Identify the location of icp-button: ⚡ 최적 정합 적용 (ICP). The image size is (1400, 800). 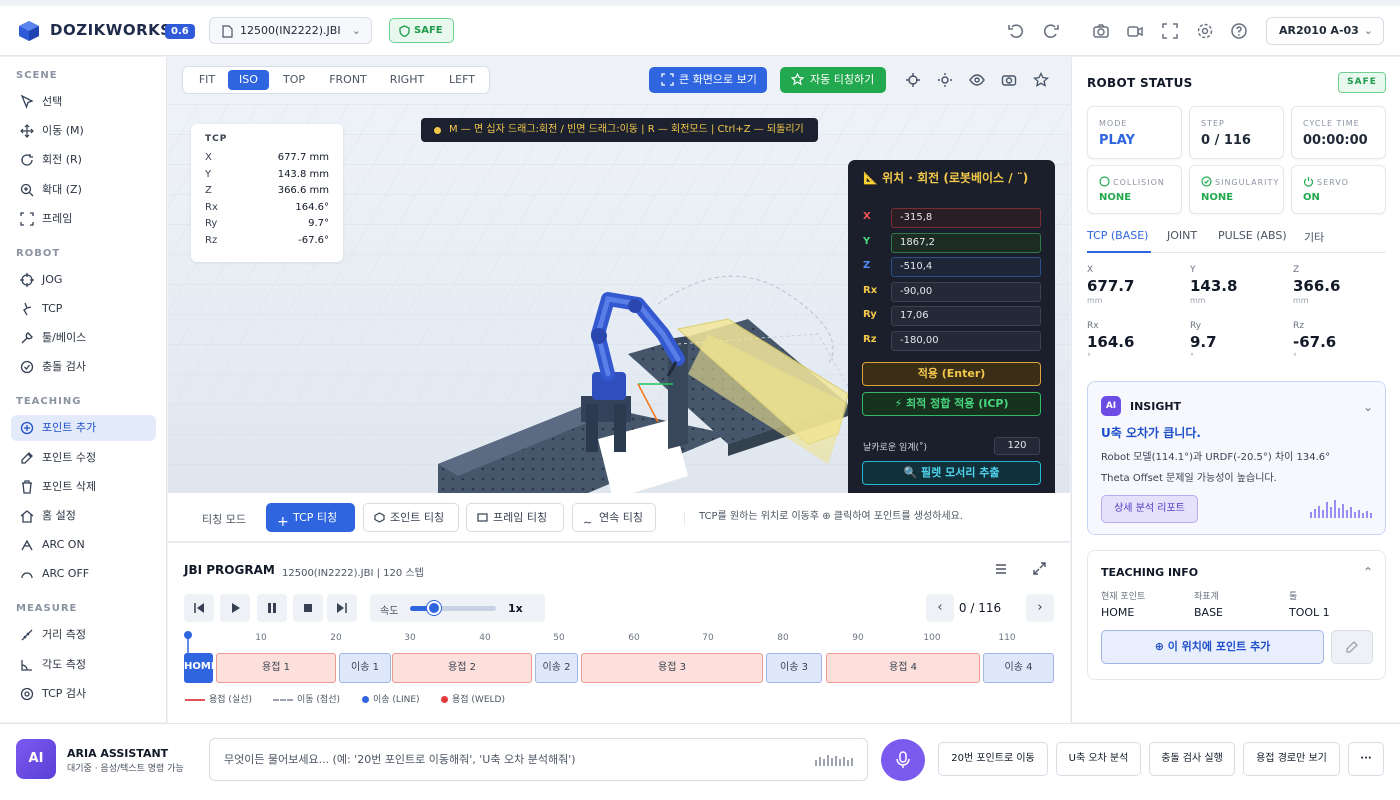
(951, 404).